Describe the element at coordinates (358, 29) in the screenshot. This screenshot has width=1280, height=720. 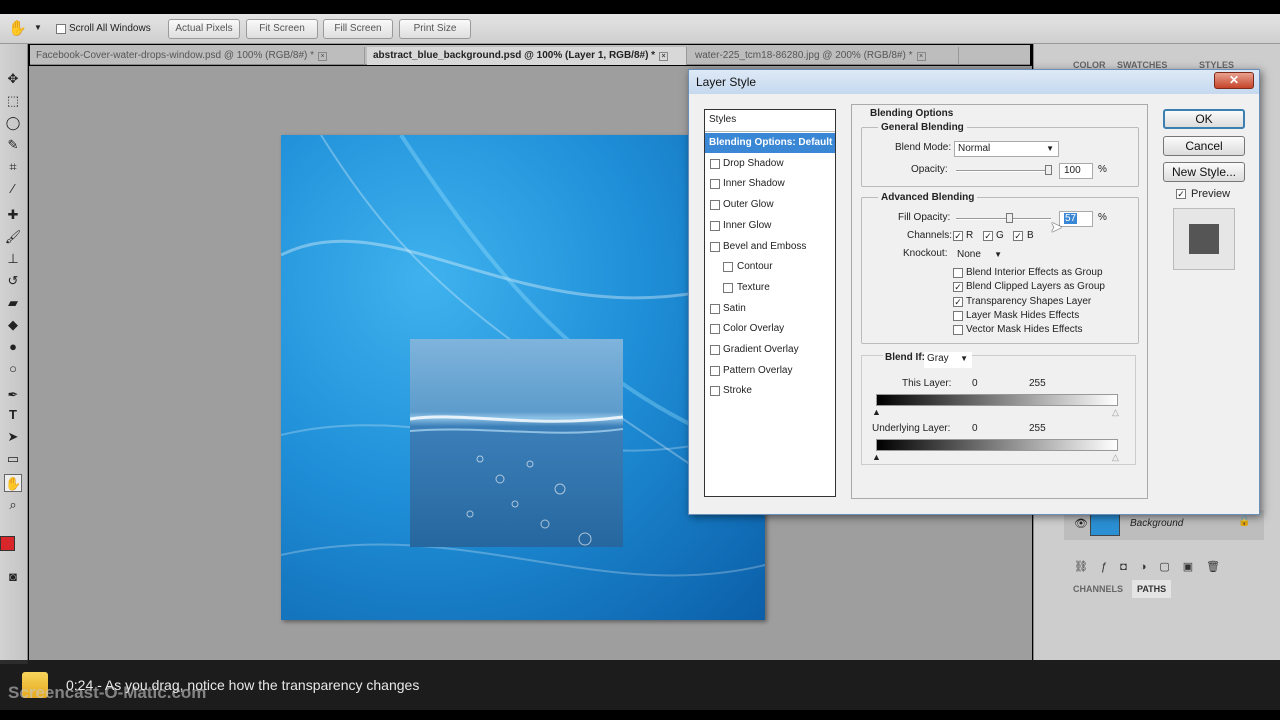
I see `fill-screen-button: Fill Screen` at that location.